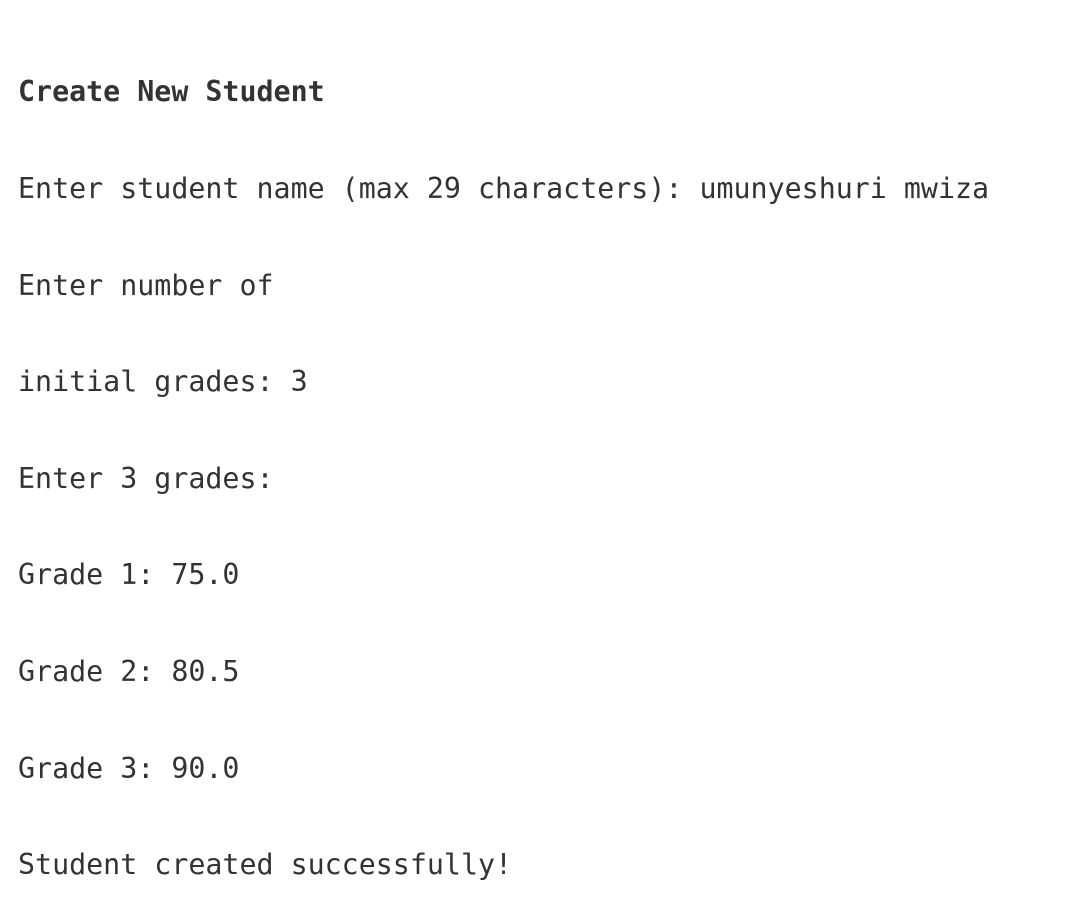 The height and width of the screenshot is (914, 1080). What do you see at coordinates (265, 865) in the screenshot?
I see `success-message-line: Student created successfully!` at bounding box center [265, 865].